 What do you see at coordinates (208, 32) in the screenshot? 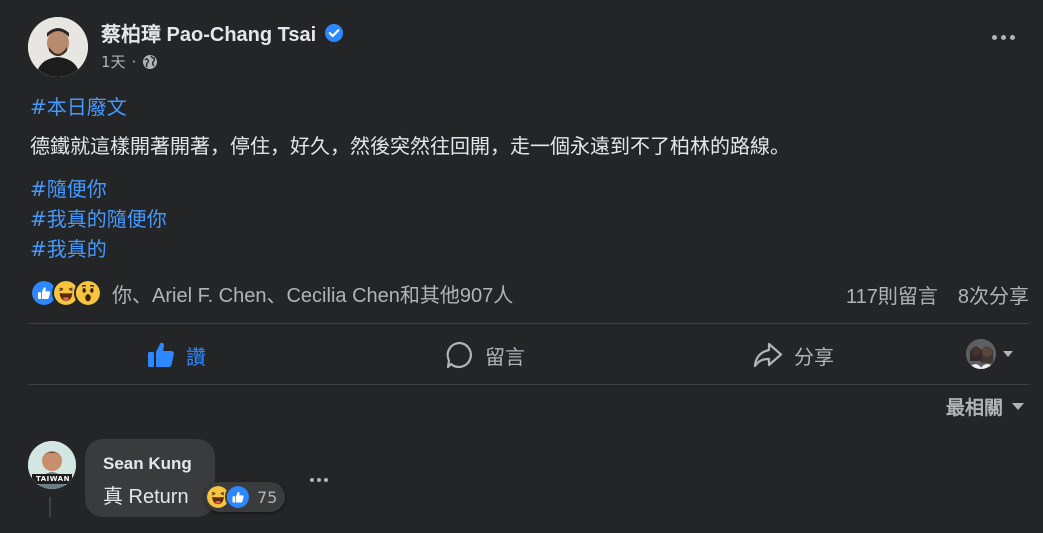
I see `author-name: 蔡柏璋 Pao-Chang Tsai` at bounding box center [208, 32].